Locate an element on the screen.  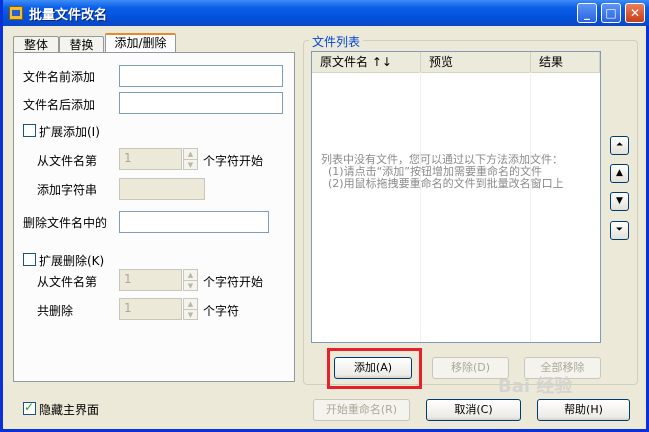
extend-delete-checkbox is located at coordinates (29, 259).